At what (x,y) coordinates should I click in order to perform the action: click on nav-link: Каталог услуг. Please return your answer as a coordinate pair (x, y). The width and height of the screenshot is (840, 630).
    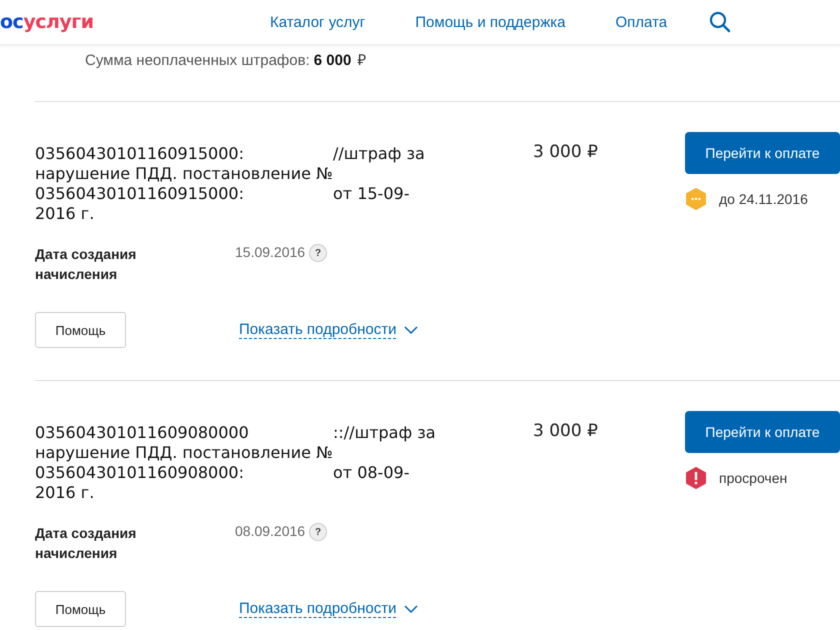
    Looking at the image, I should click on (318, 22).